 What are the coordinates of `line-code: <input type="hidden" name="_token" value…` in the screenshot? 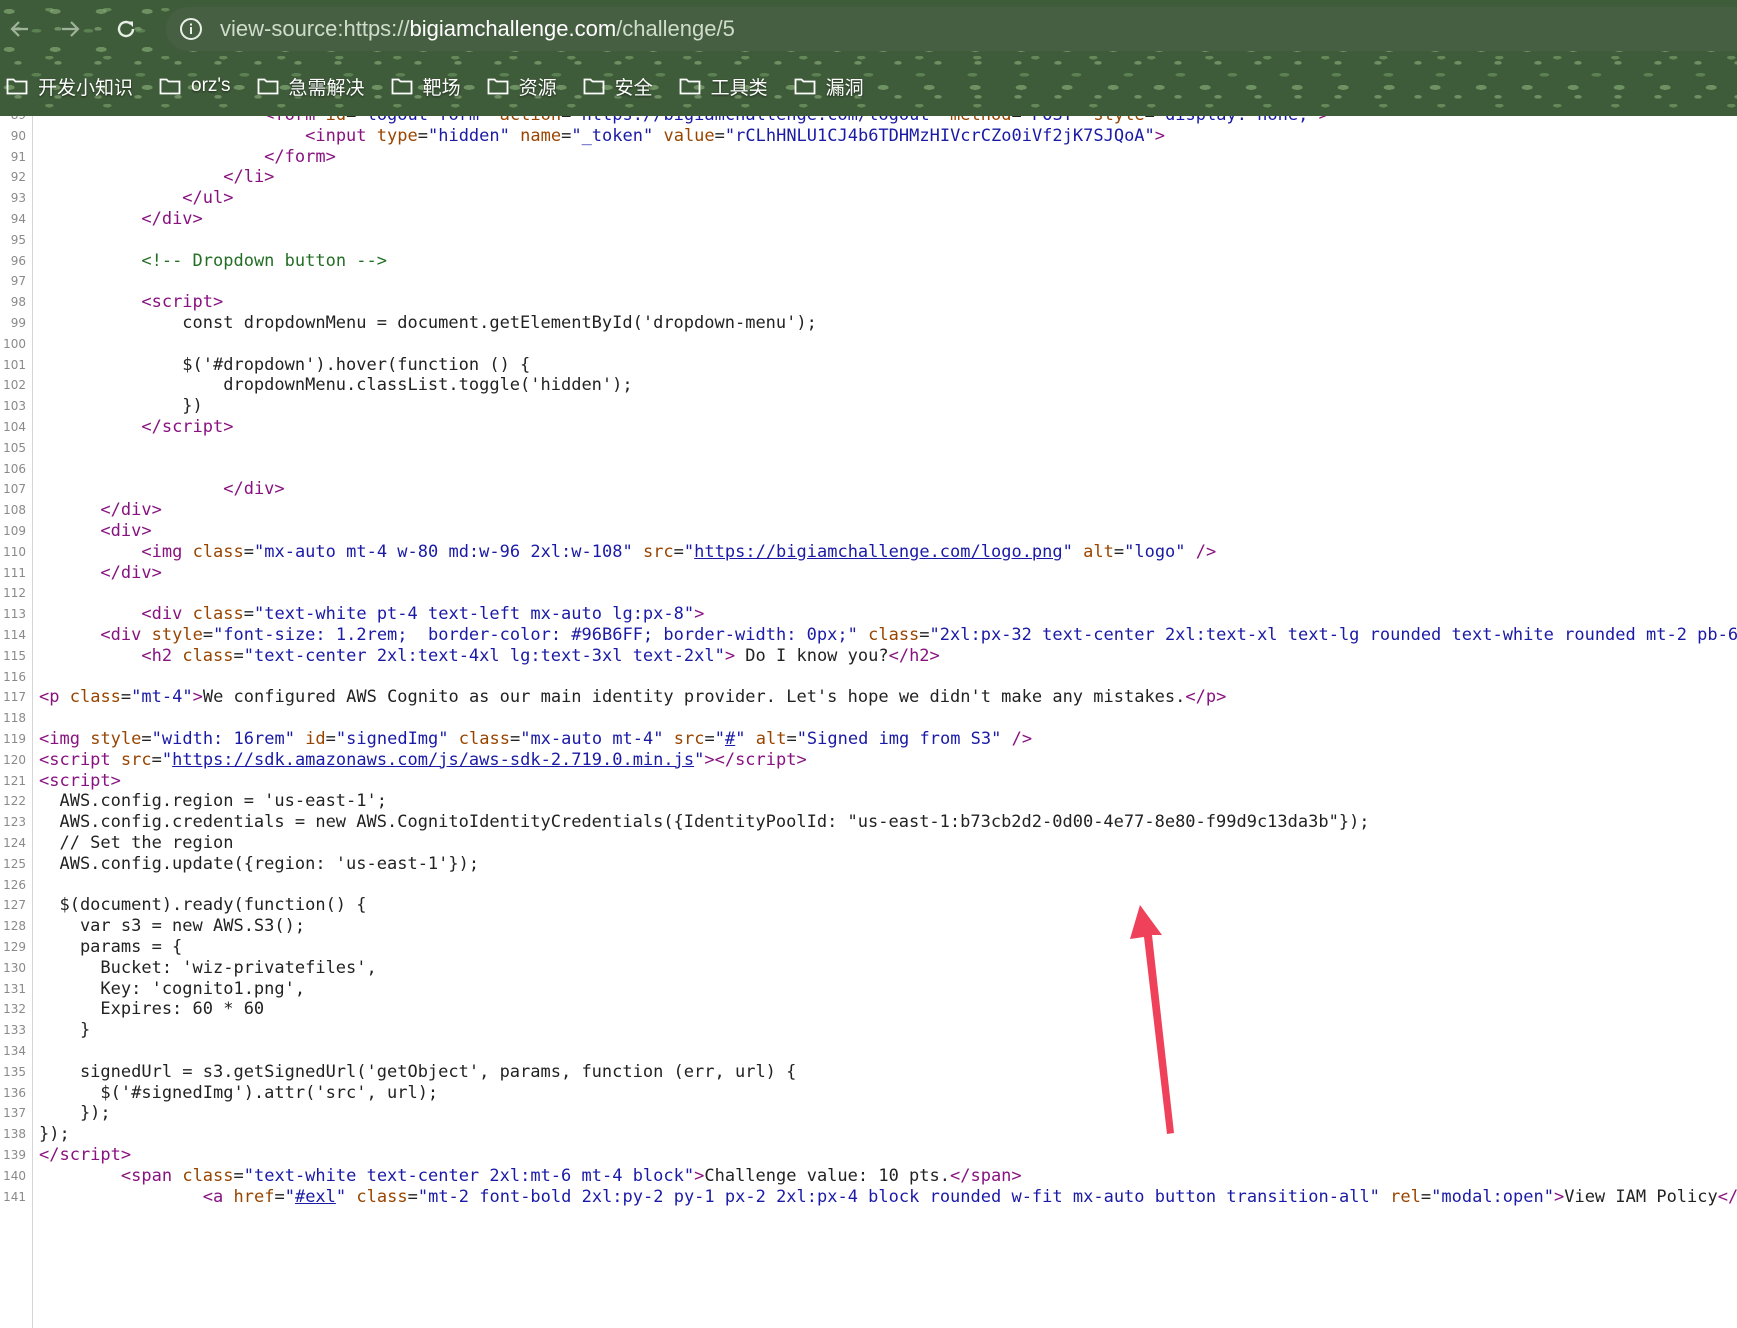 It's located at (735, 135).